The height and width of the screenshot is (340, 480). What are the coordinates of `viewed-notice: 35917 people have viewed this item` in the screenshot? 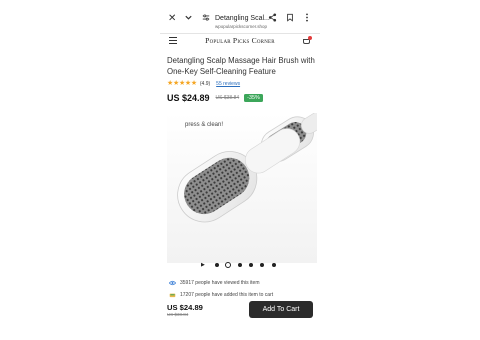 It's located at (214, 283).